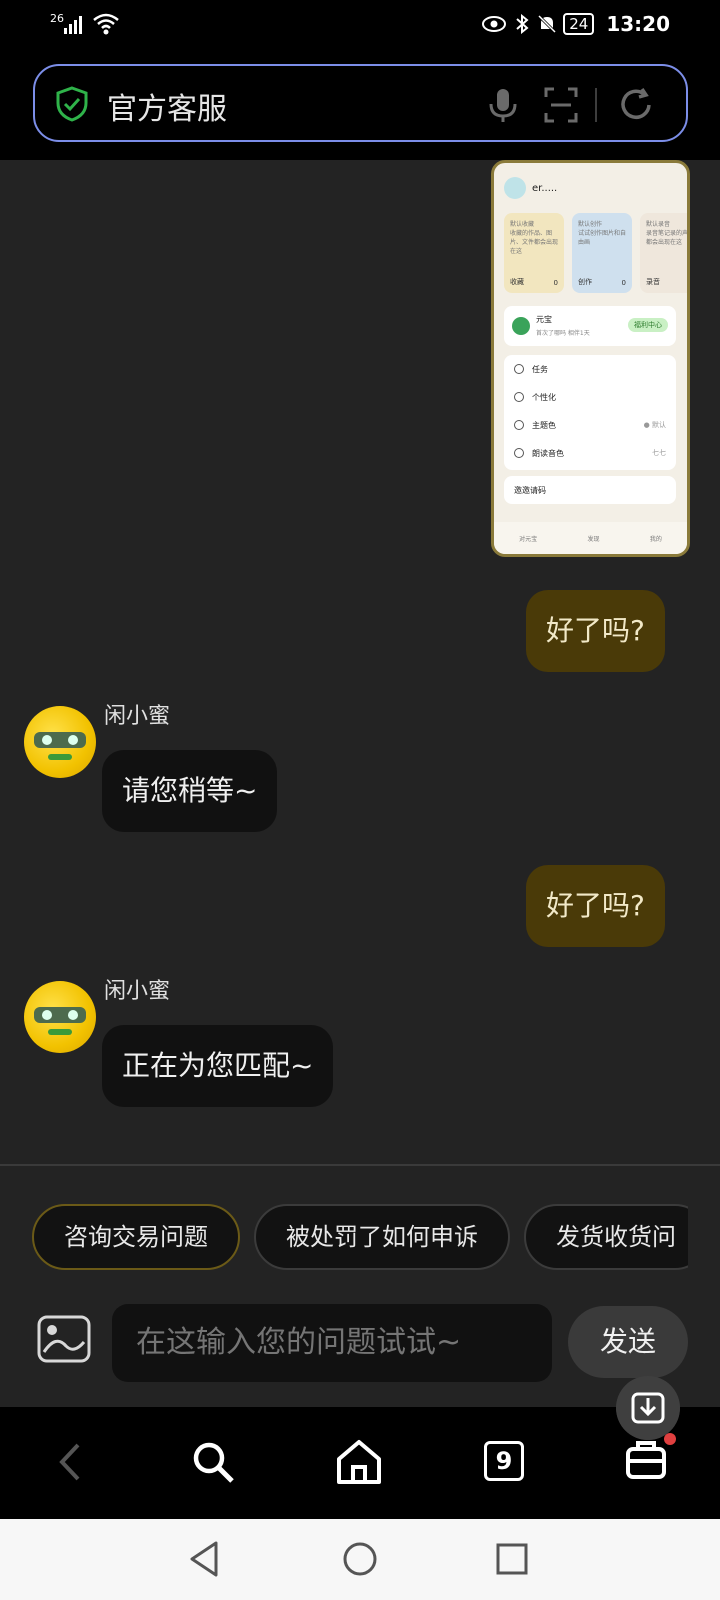 The height and width of the screenshot is (1600, 720). I want to click on refresh-icon, so click(636, 105).